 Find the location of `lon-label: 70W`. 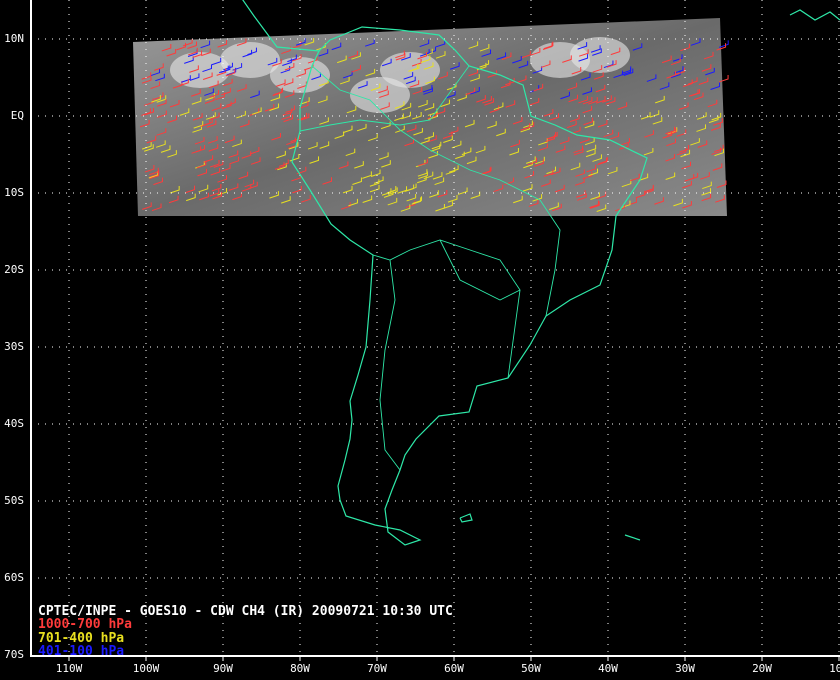

lon-label: 70W is located at coordinates (377, 668).